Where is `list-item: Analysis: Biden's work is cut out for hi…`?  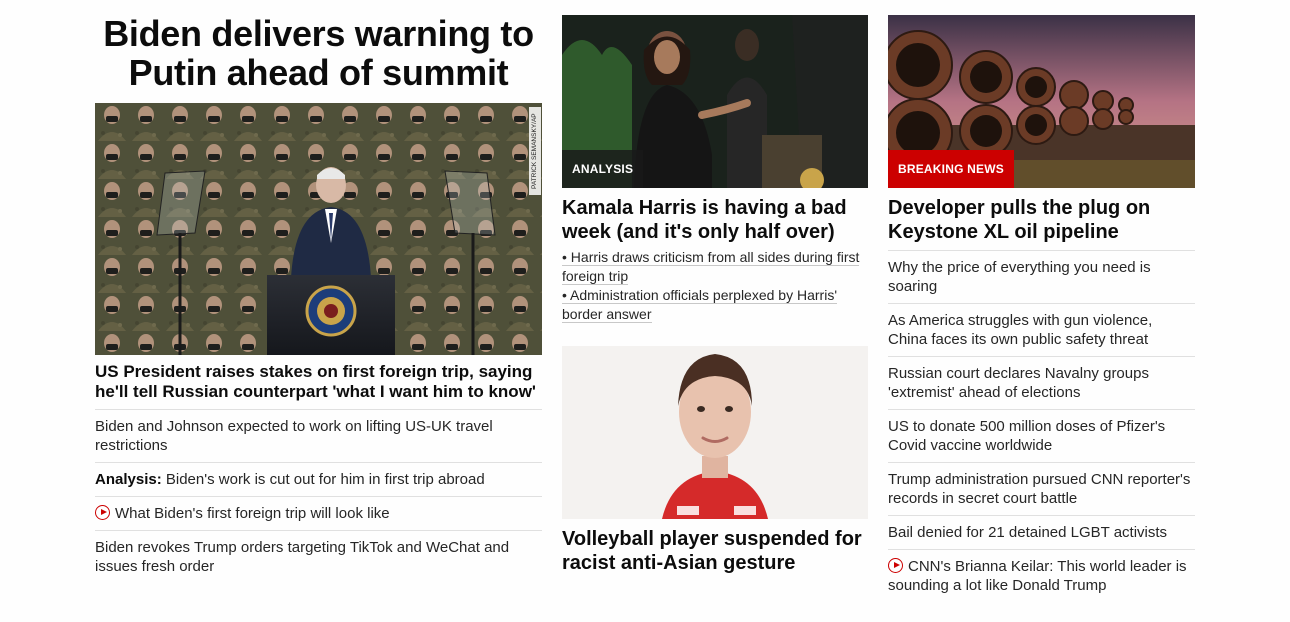
list-item: Analysis: Biden's work is cut out for hi… is located at coordinates (318, 479).